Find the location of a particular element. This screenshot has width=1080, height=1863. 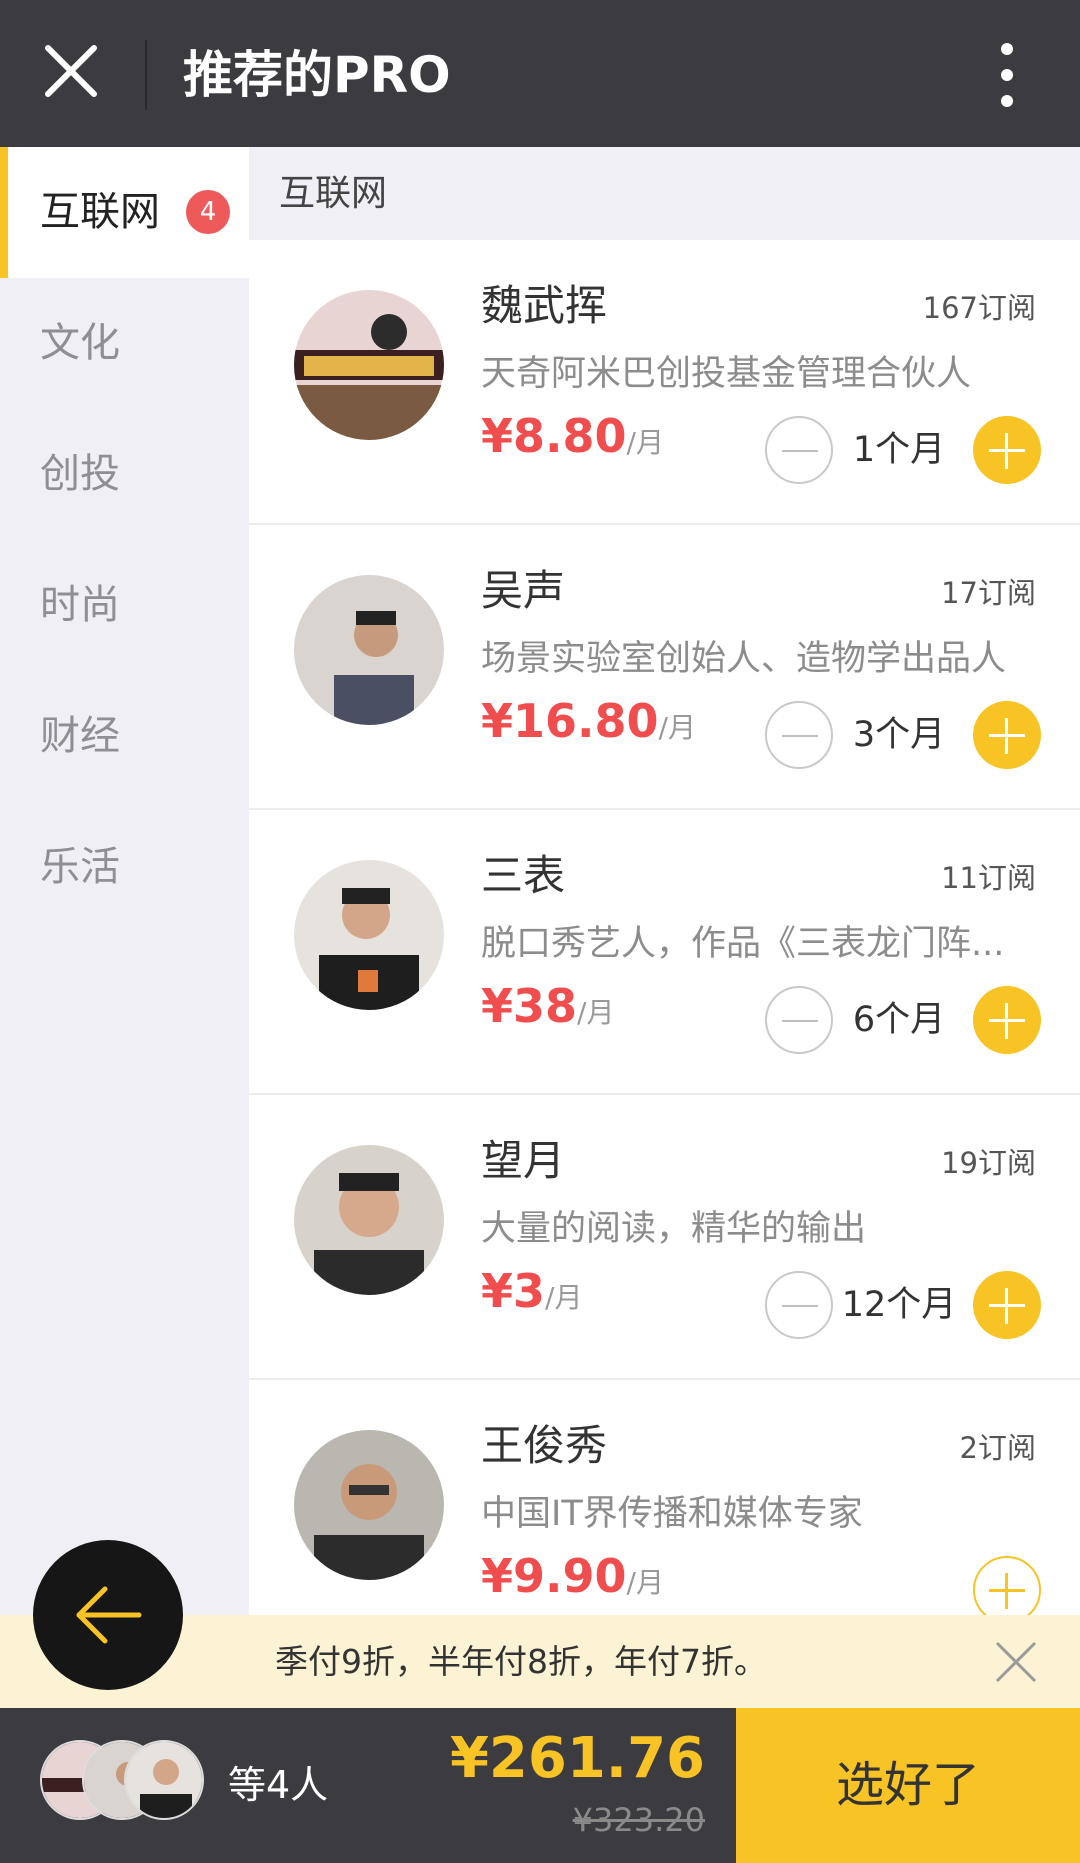

subscriber-count: 167订阅 is located at coordinates (979, 308).